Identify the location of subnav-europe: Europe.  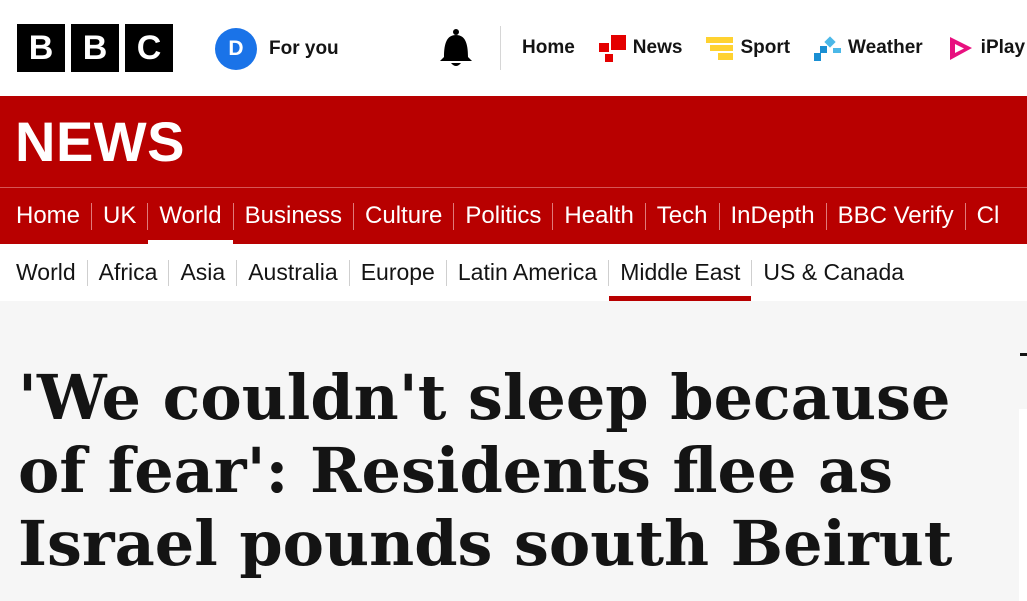
(398, 272).